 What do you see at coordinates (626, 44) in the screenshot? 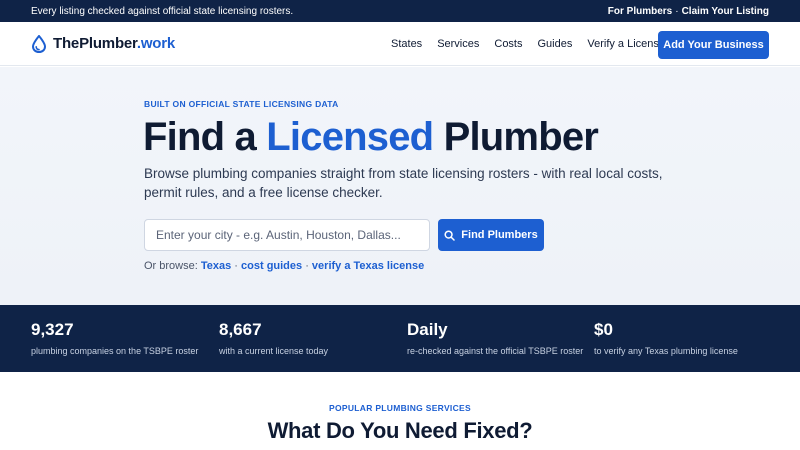
I see `nav-link-verify-license: Verify a License` at bounding box center [626, 44].